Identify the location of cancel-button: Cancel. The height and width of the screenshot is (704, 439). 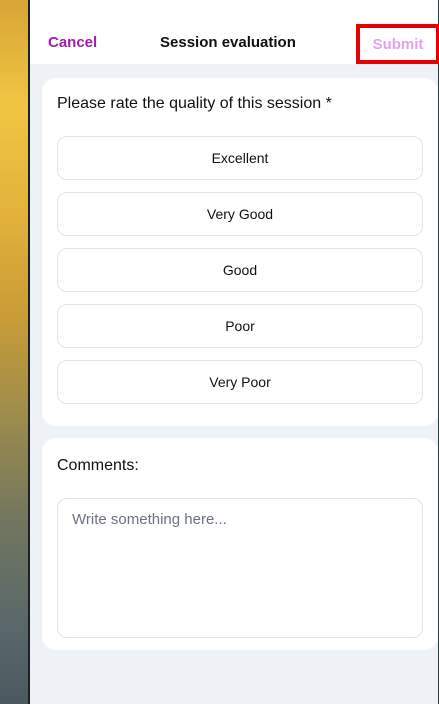
(72, 42).